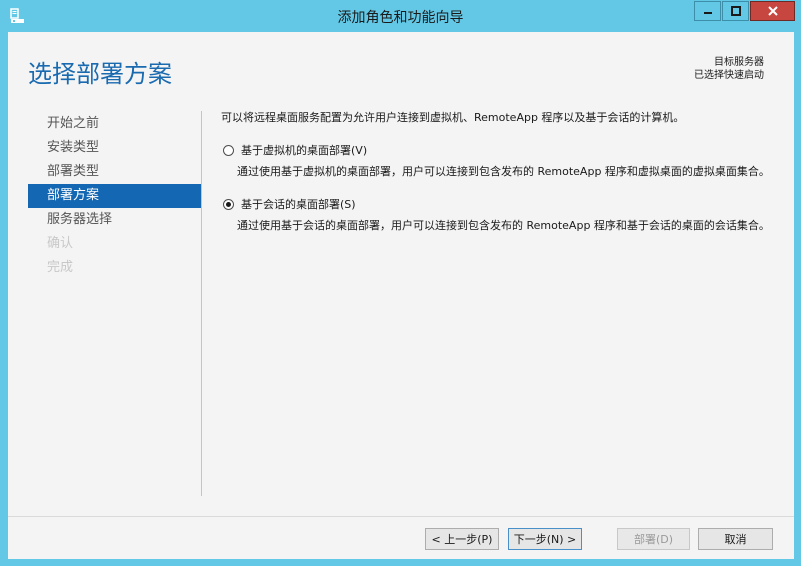 The image size is (801, 566). I want to click on deploy-button: 部署(D), so click(653, 539).